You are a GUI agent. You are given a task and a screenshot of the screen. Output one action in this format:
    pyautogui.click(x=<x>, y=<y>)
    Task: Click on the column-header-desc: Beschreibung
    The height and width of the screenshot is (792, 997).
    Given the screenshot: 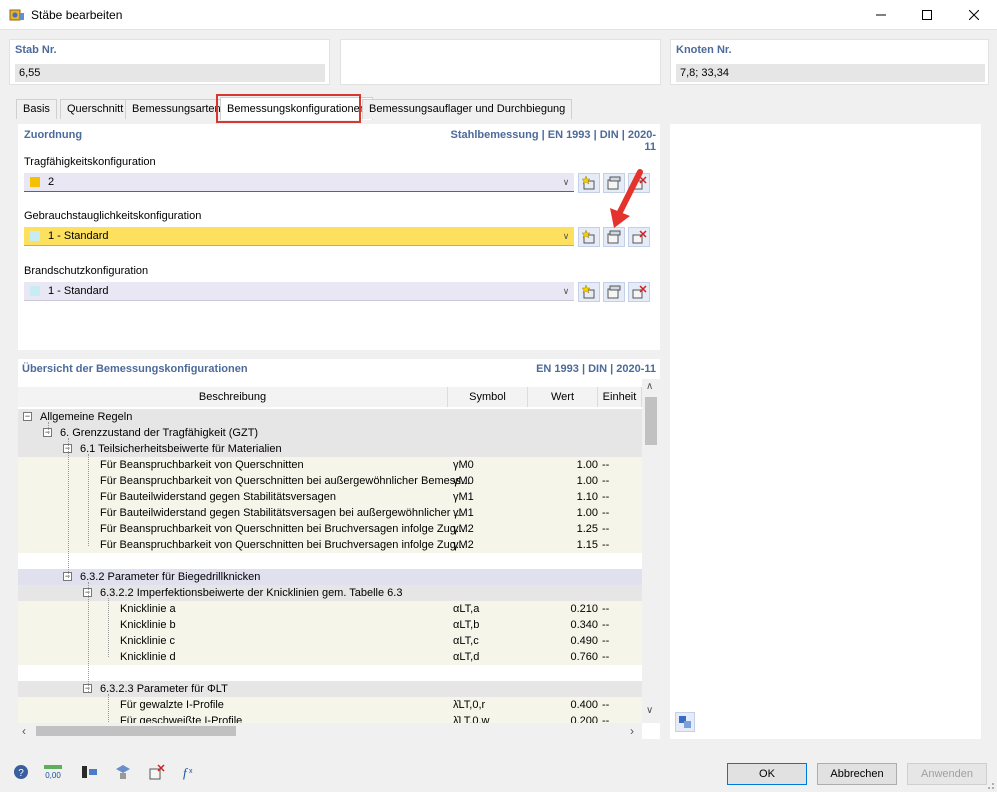 What is the action you would take?
    pyautogui.click(x=233, y=397)
    